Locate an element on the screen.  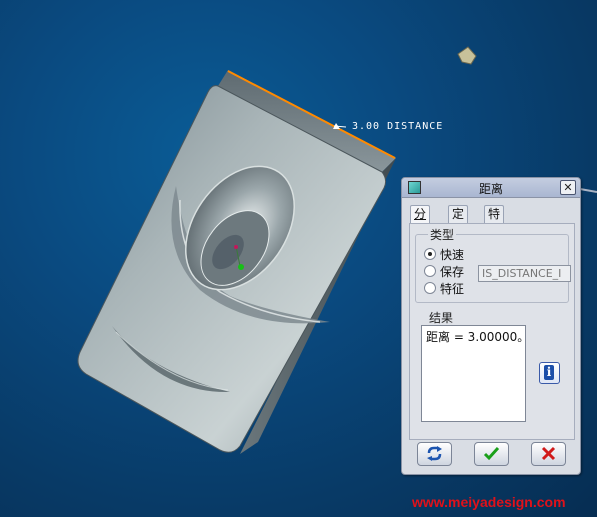
radio-save-button is located at coordinates (430, 271).